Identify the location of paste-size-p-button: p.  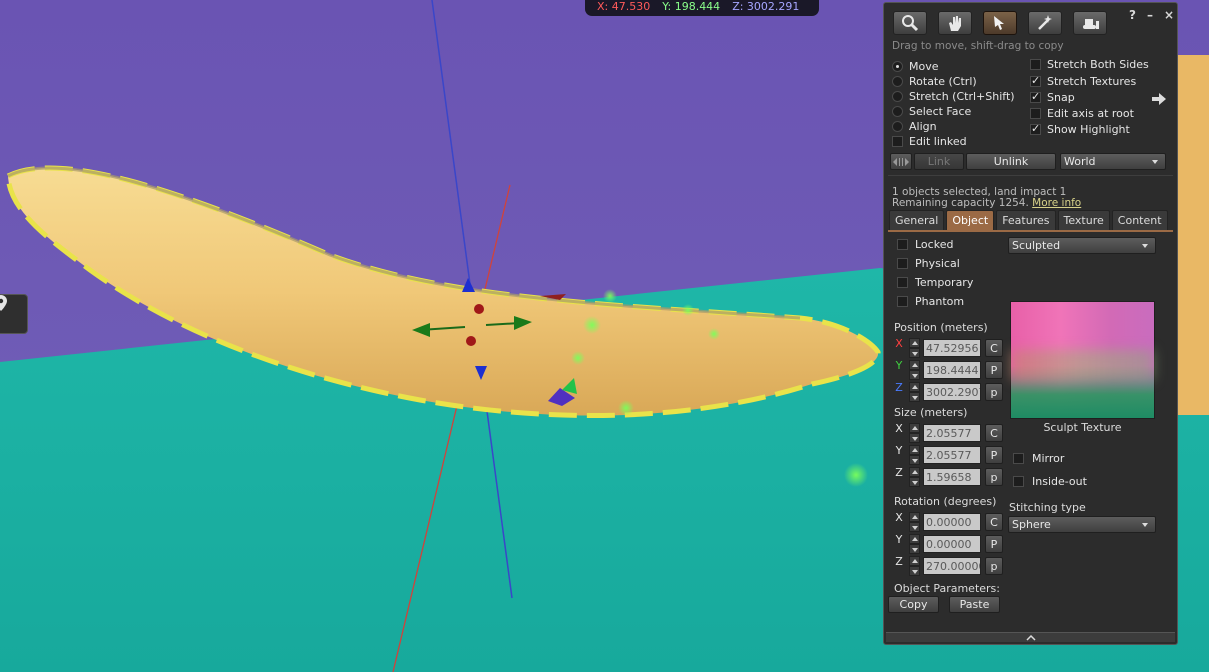
(994, 477).